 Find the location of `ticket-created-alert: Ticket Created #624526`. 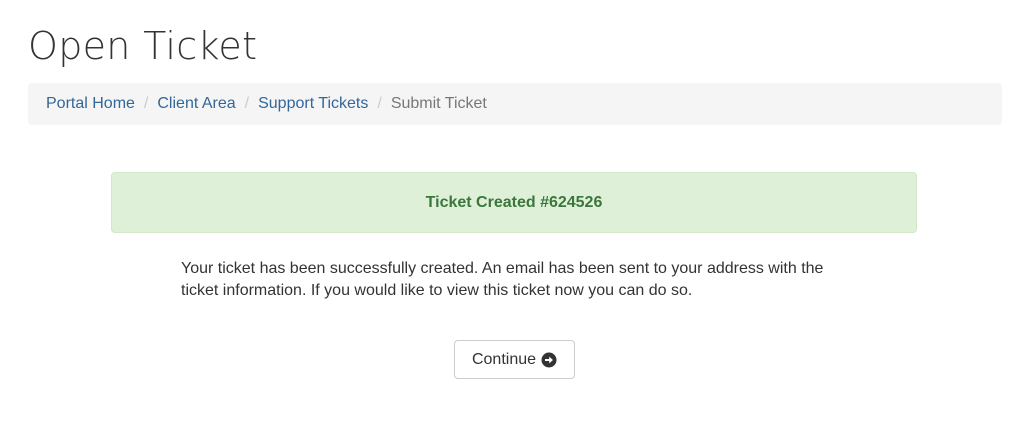

ticket-created-alert: Ticket Created #624526 is located at coordinates (514, 202).